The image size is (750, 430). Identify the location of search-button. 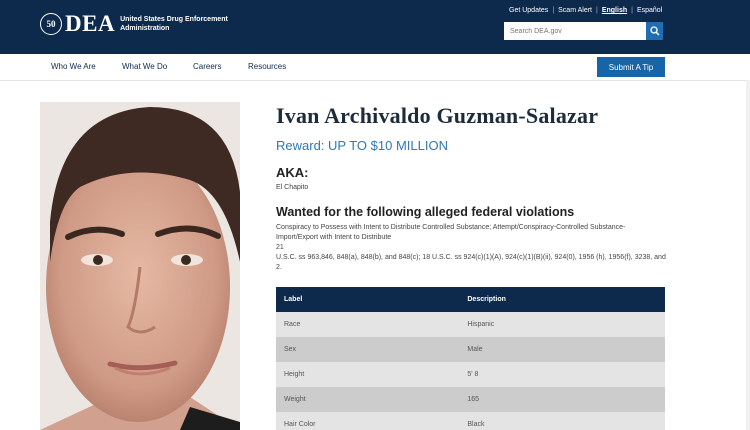
(654, 31).